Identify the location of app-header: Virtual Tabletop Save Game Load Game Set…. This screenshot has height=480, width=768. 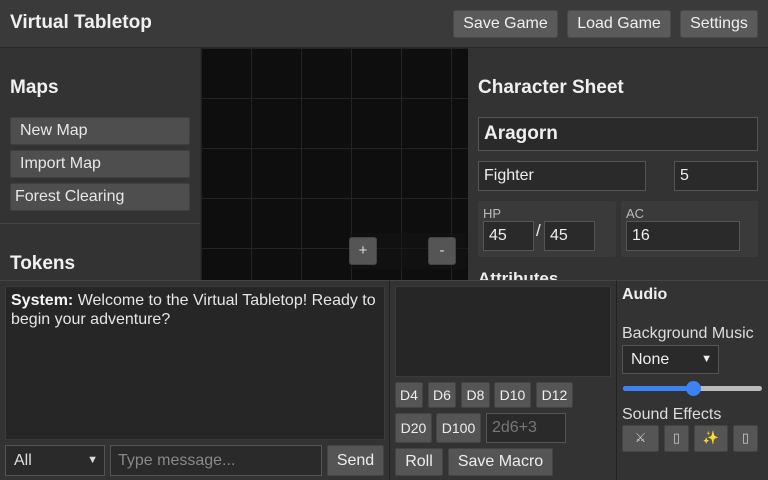
(384, 24).